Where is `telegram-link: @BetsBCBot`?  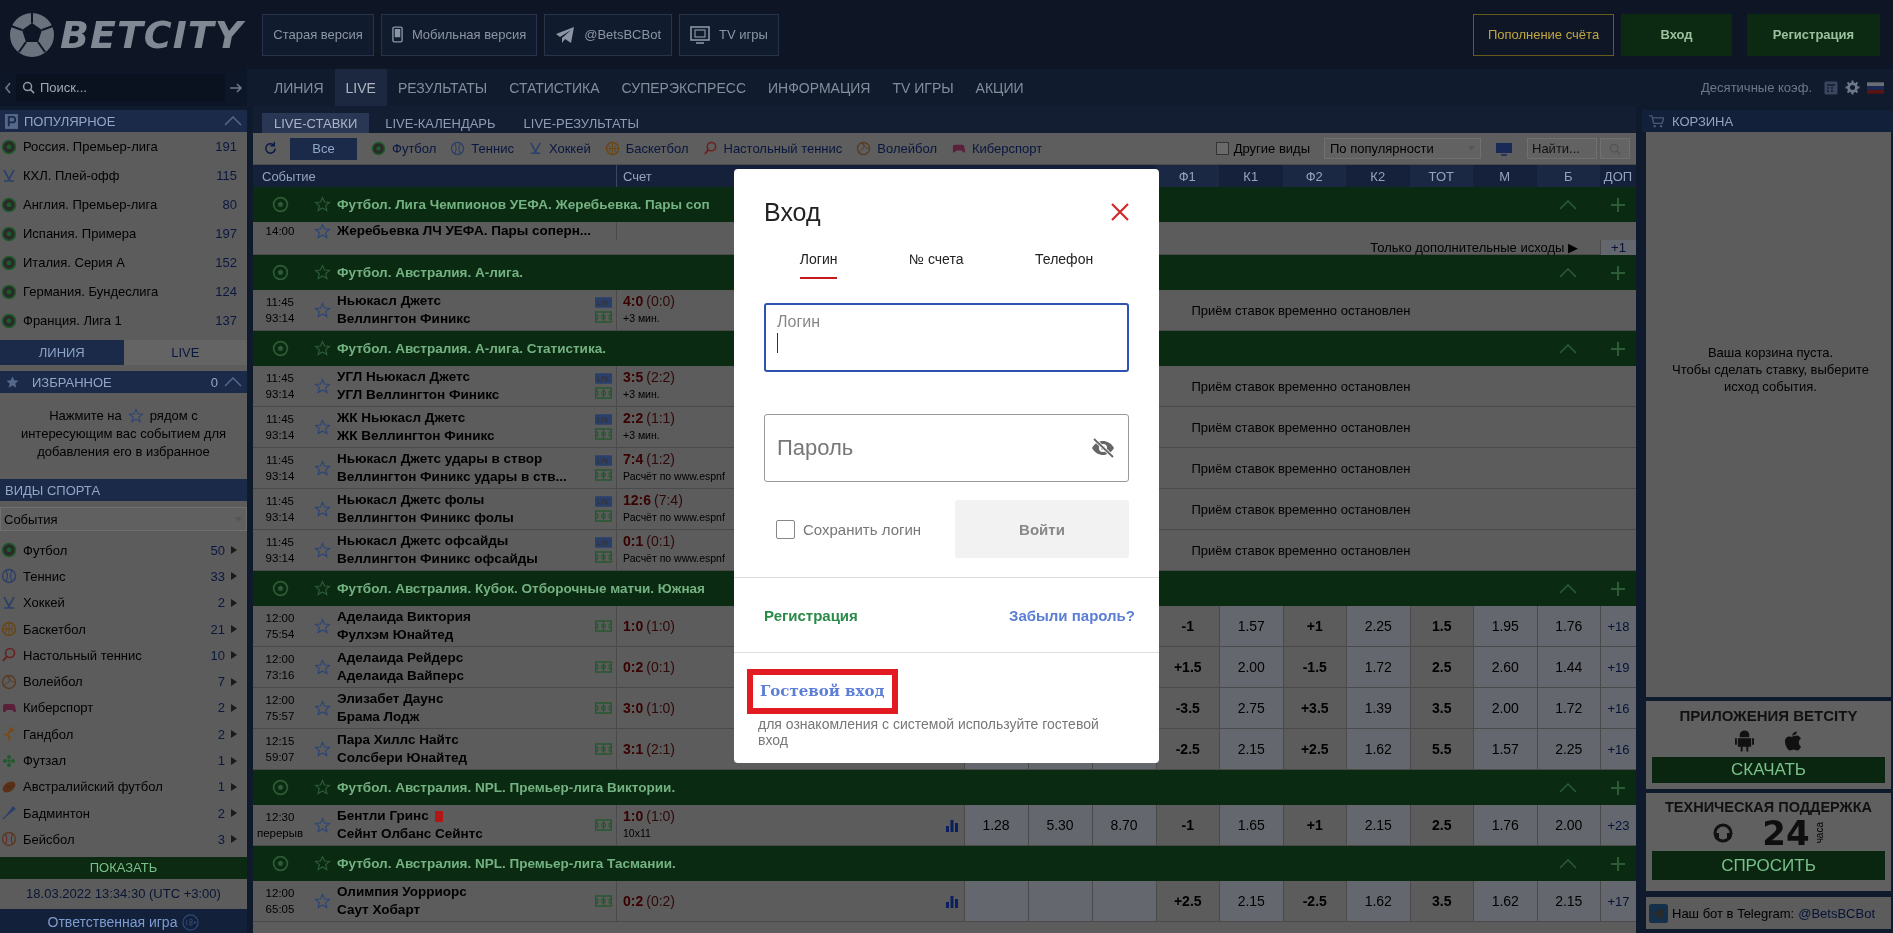
telegram-link: @BetsBCBot is located at coordinates (1836, 913).